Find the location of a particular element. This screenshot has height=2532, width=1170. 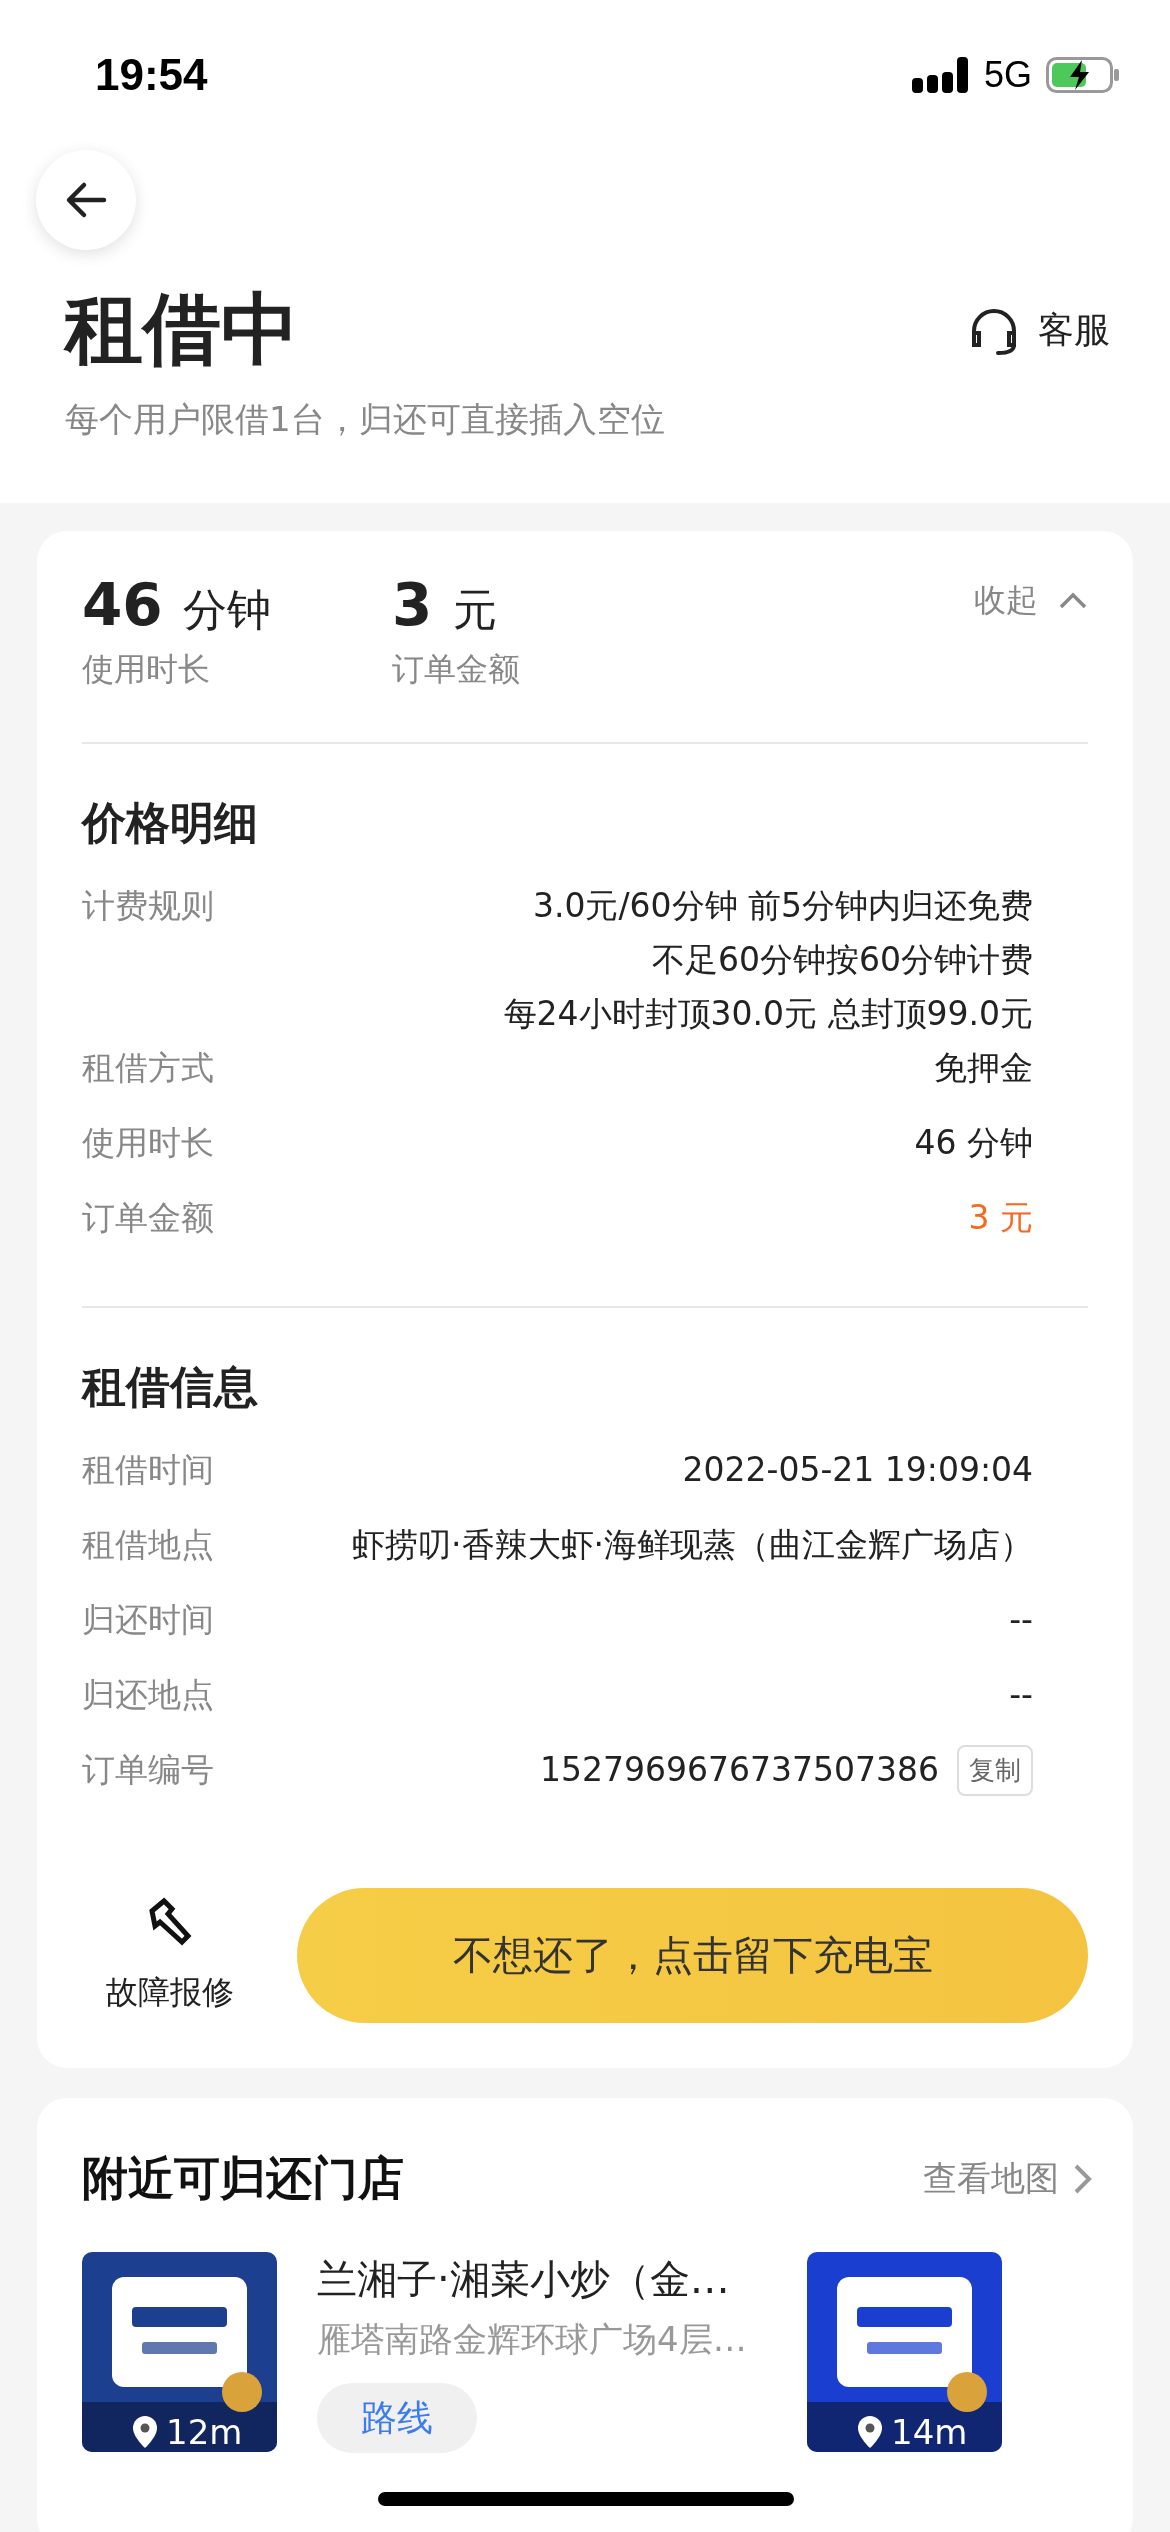

battery-icon is located at coordinates (1083, 75).